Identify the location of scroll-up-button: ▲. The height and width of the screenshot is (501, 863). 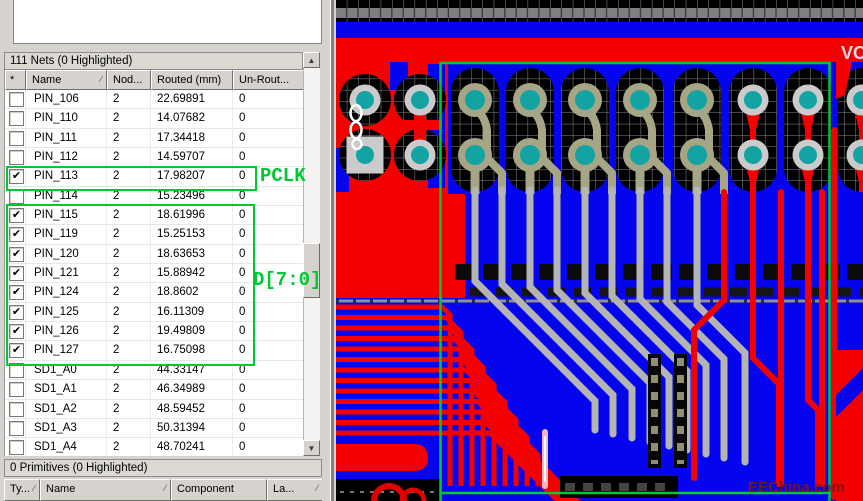
(311, 60).